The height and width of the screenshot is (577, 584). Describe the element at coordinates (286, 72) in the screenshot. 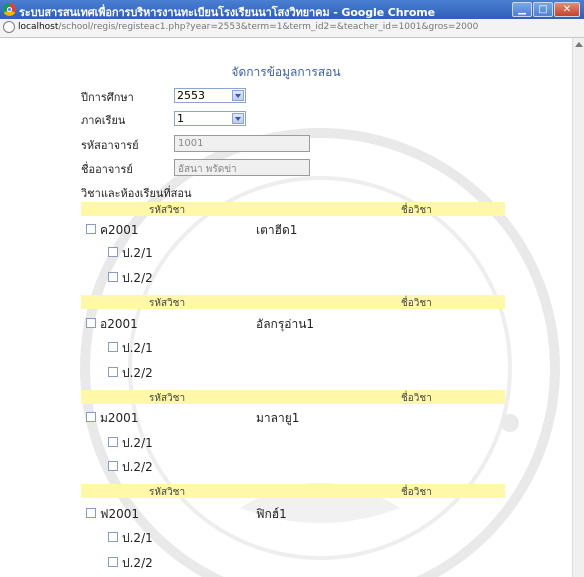

I see `page-title: จัดการข้อมูลการสอน` at that location.